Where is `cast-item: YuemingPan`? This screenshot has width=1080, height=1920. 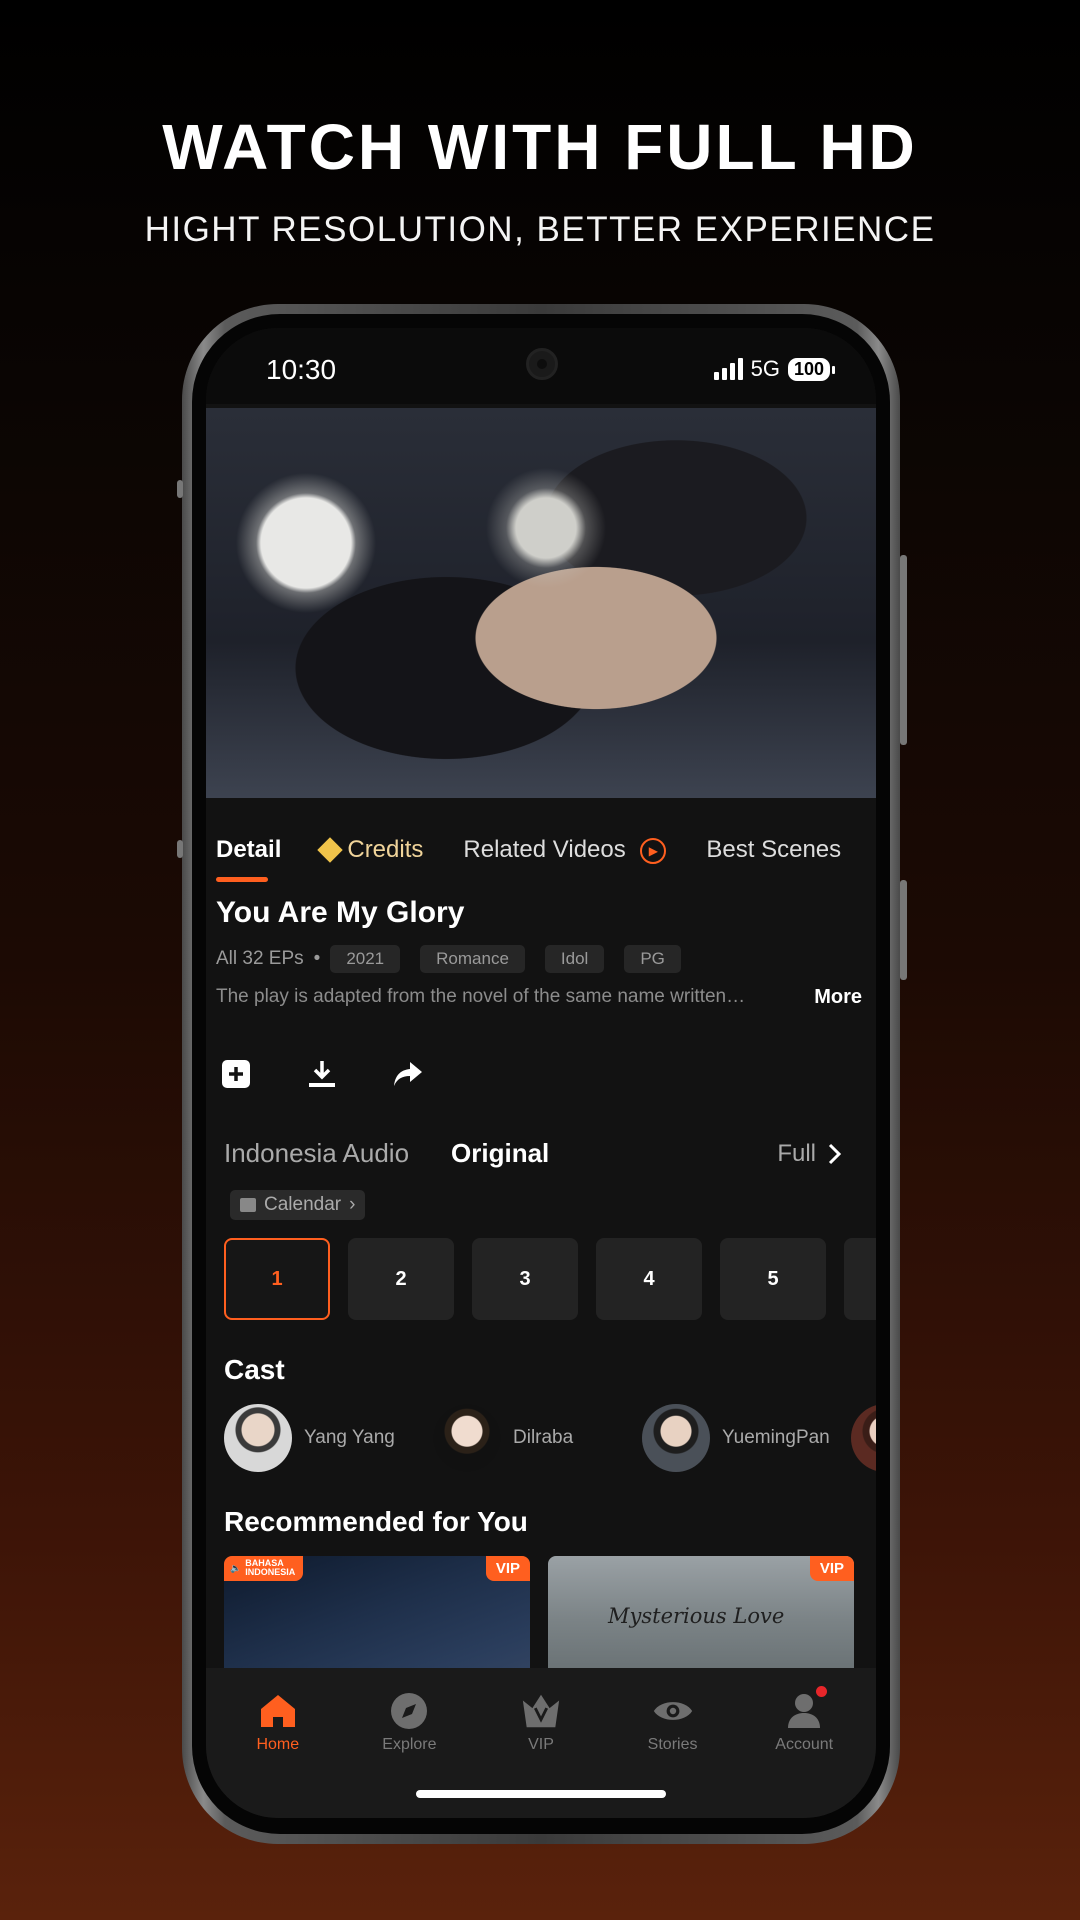 cast-item: YuemingPan is located at coordinates (746, 1438).